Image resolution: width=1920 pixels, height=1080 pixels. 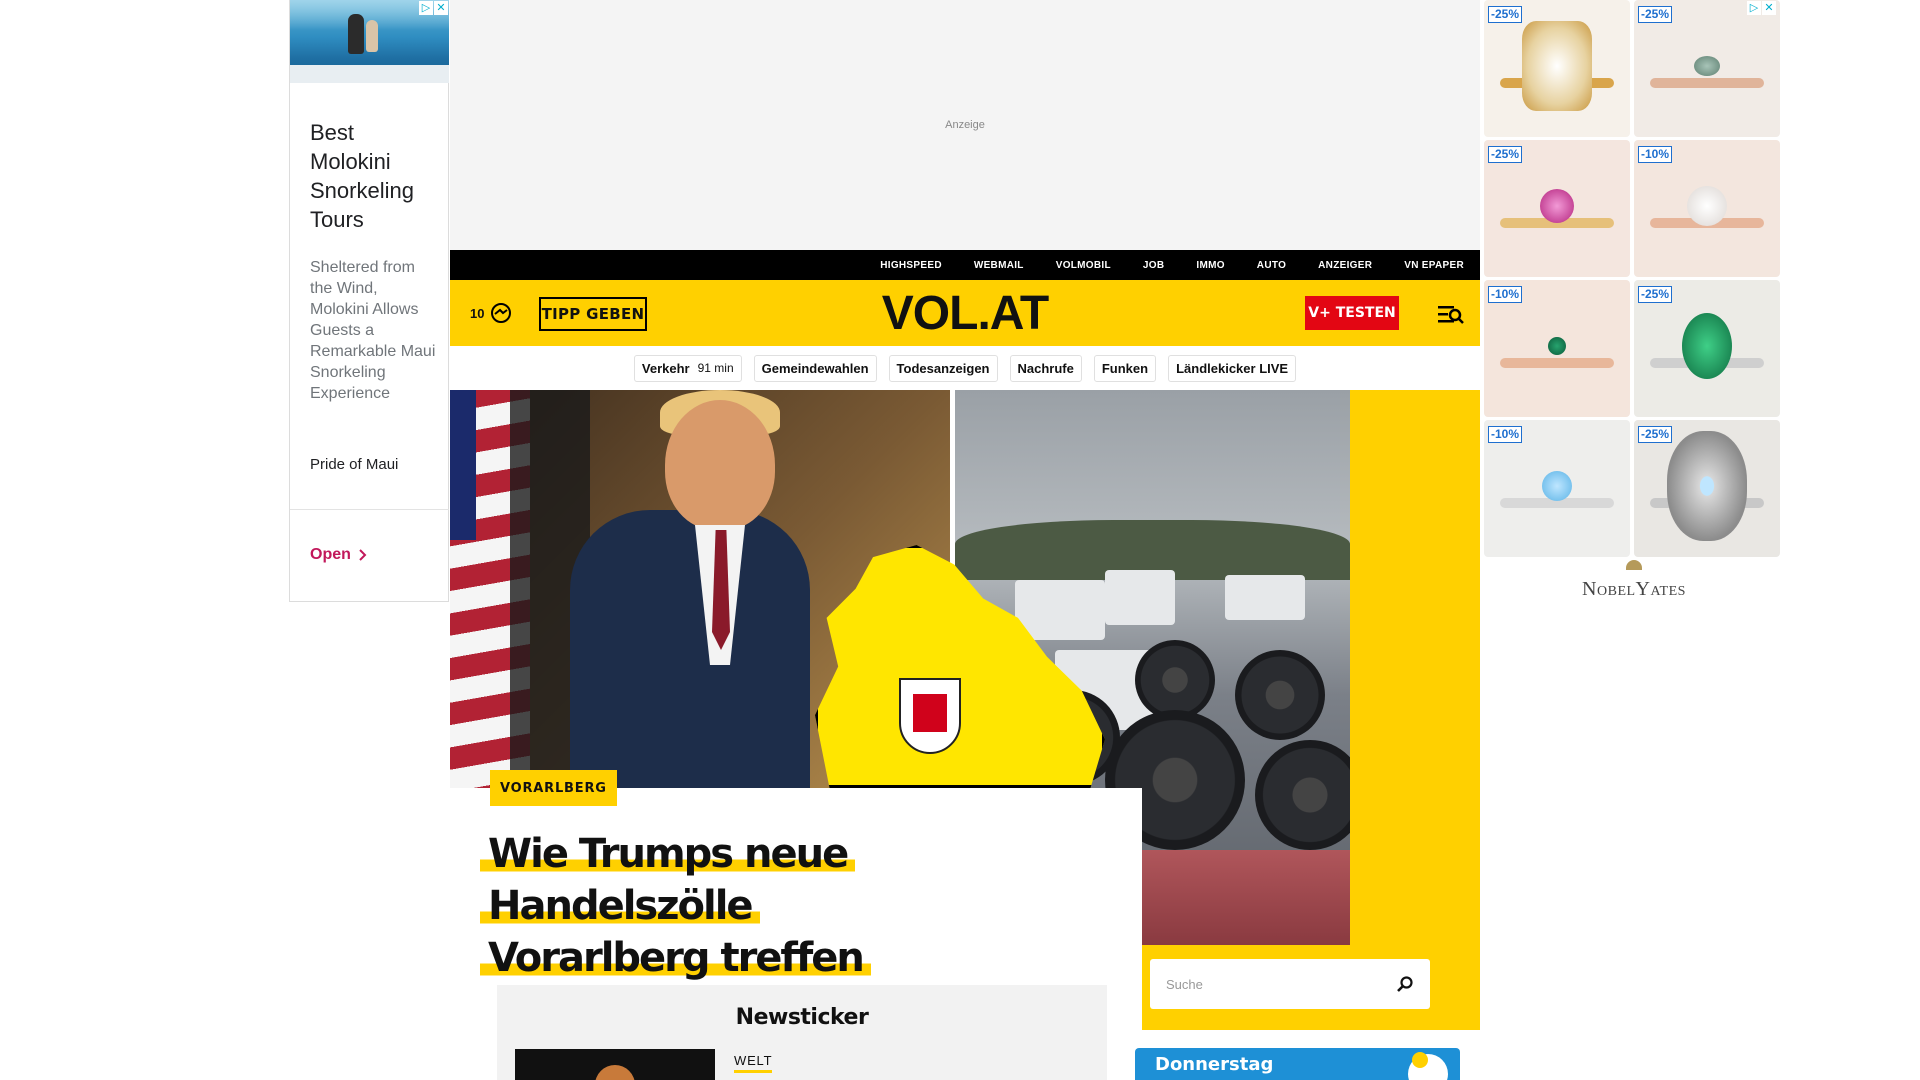 I want to click on search-icon, so click(x=1405, y=984).